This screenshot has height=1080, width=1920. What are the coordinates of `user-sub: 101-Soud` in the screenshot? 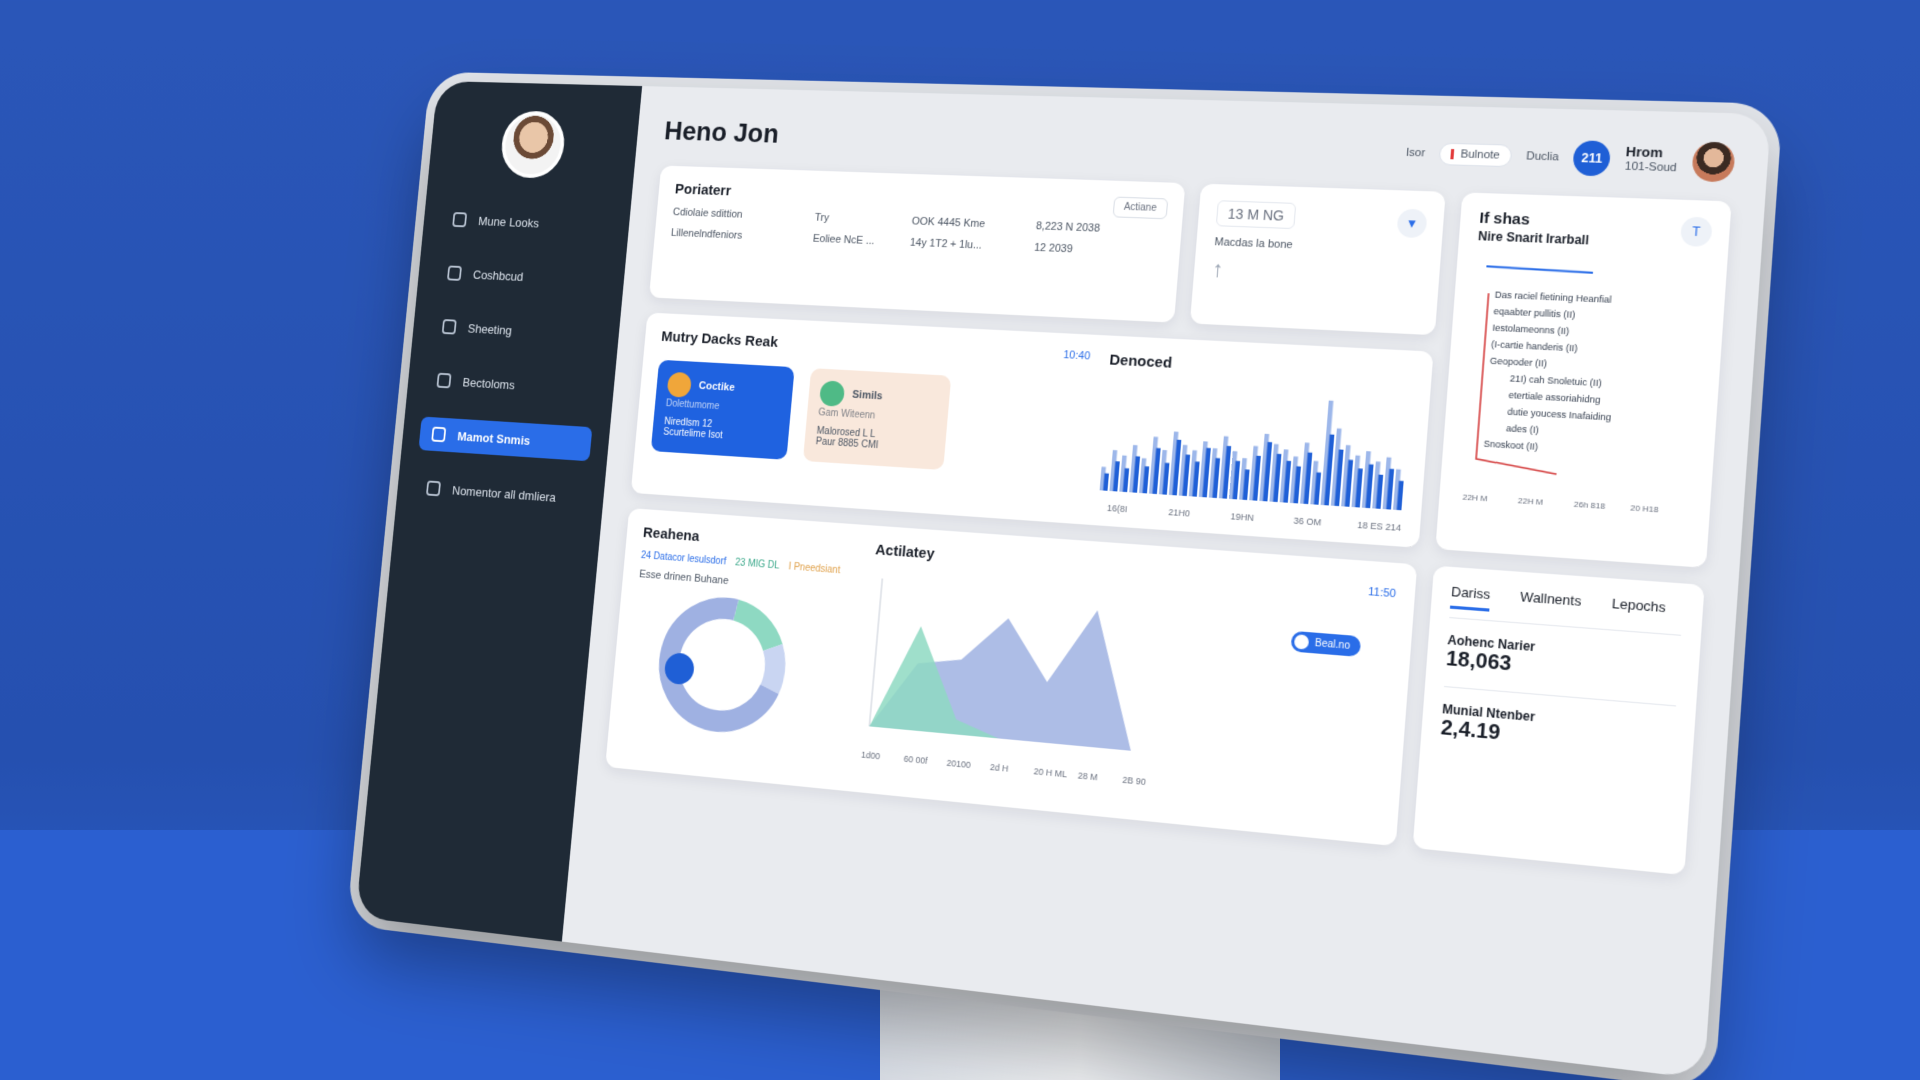 It's located at (1650, 169).